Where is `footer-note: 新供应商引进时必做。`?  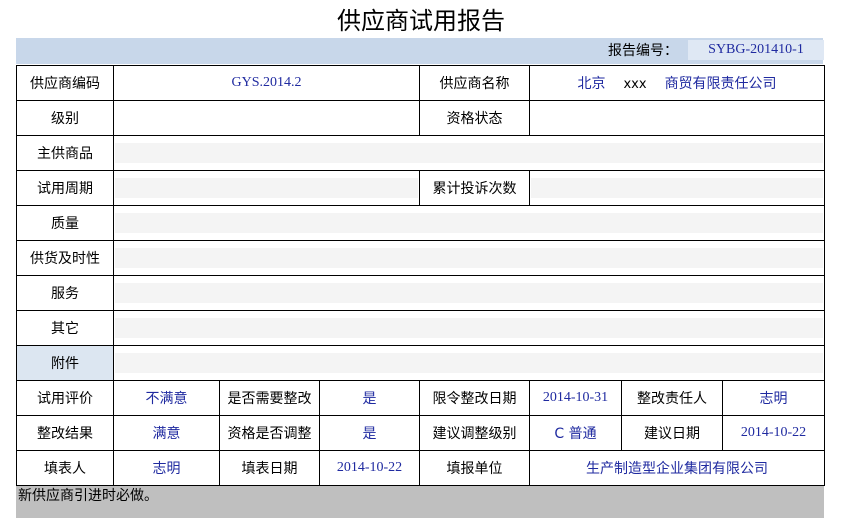
footer-note: 新供应商引进时必做。 is located at coordinates (420, 502).